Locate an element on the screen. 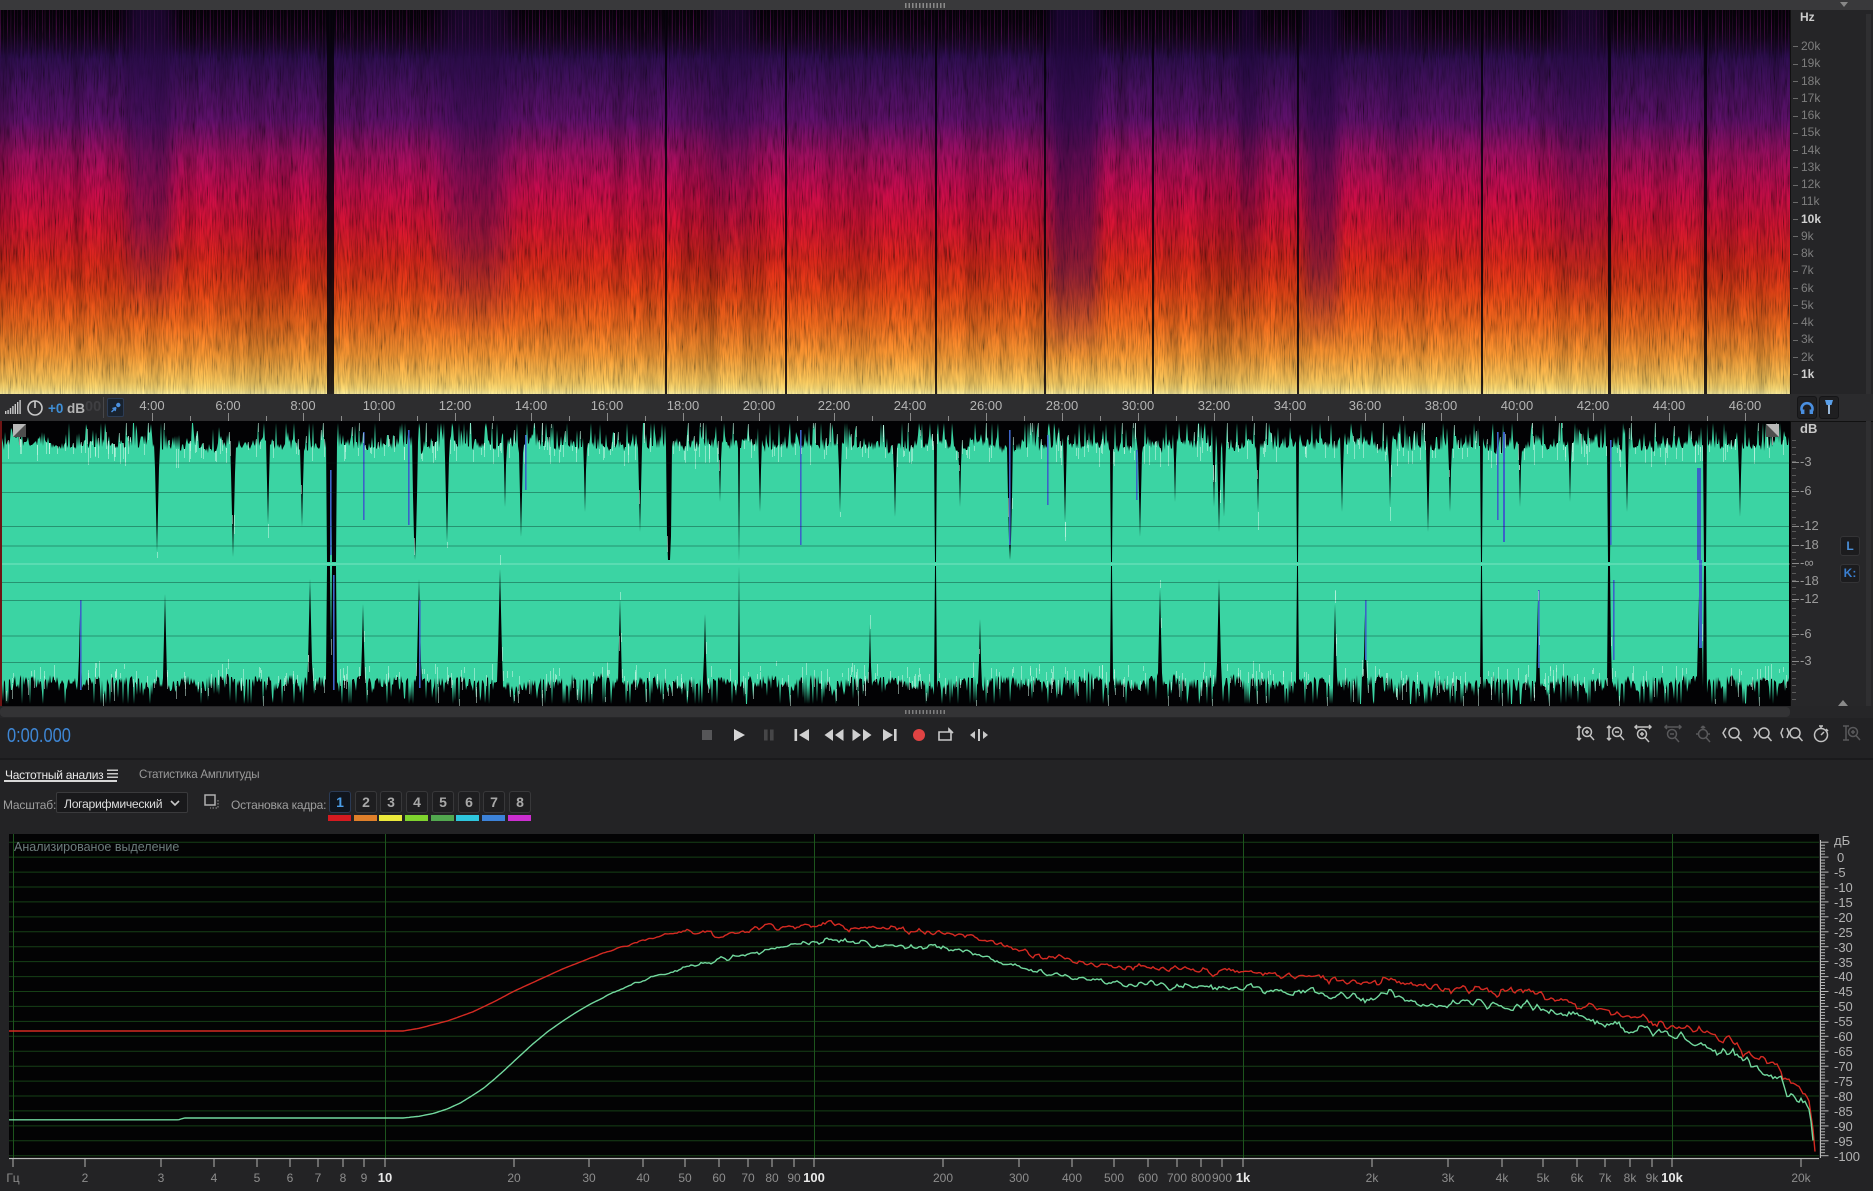  svg-text: 7 is located at coordinates (318, 1178).